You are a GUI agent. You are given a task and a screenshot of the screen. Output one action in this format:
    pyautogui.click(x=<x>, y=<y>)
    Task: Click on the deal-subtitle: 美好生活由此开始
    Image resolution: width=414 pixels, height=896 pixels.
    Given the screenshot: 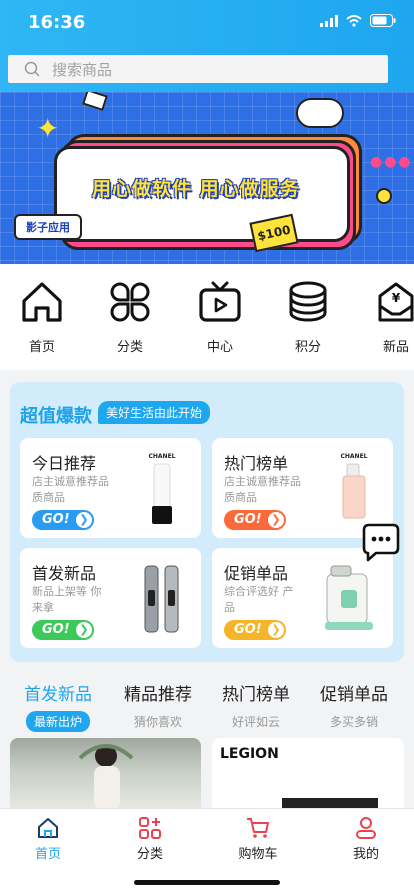 What is the action you would take?
    pyautogui.click(x=154, y=412)
    